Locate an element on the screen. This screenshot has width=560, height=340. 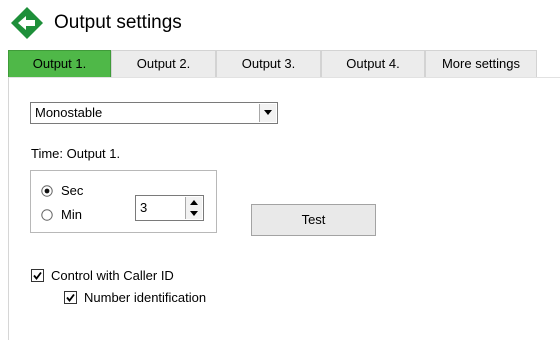
arrow-down-icon is located at coordinates (194, 213).